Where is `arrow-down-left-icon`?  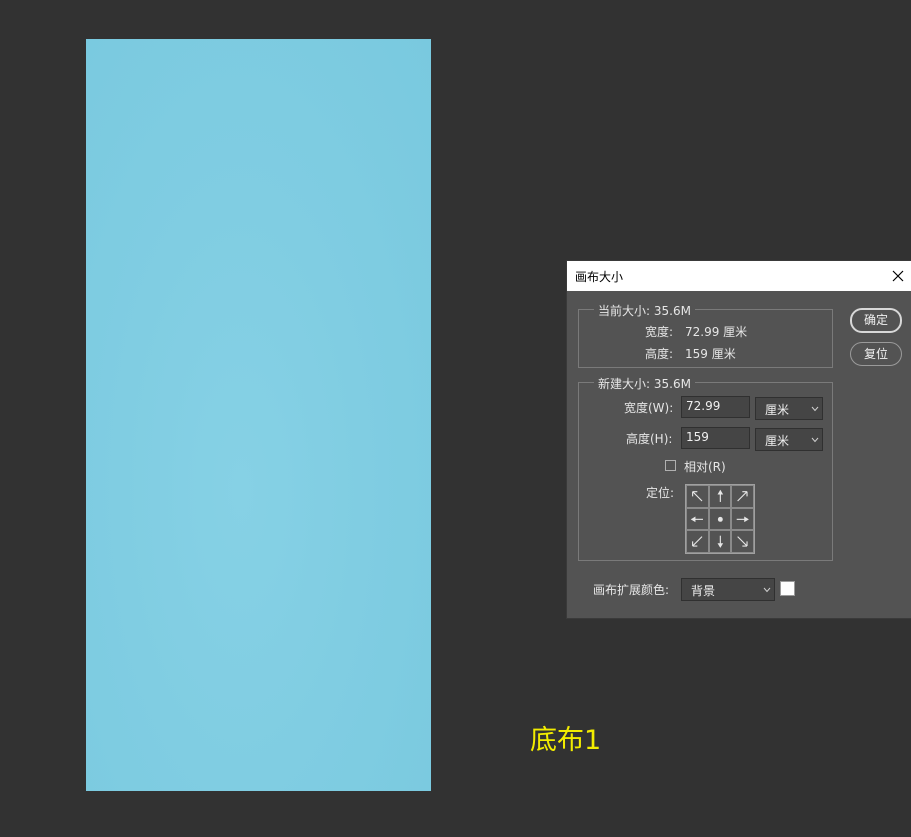 arrow-down-left-icon is located at coordinates (697, 541).